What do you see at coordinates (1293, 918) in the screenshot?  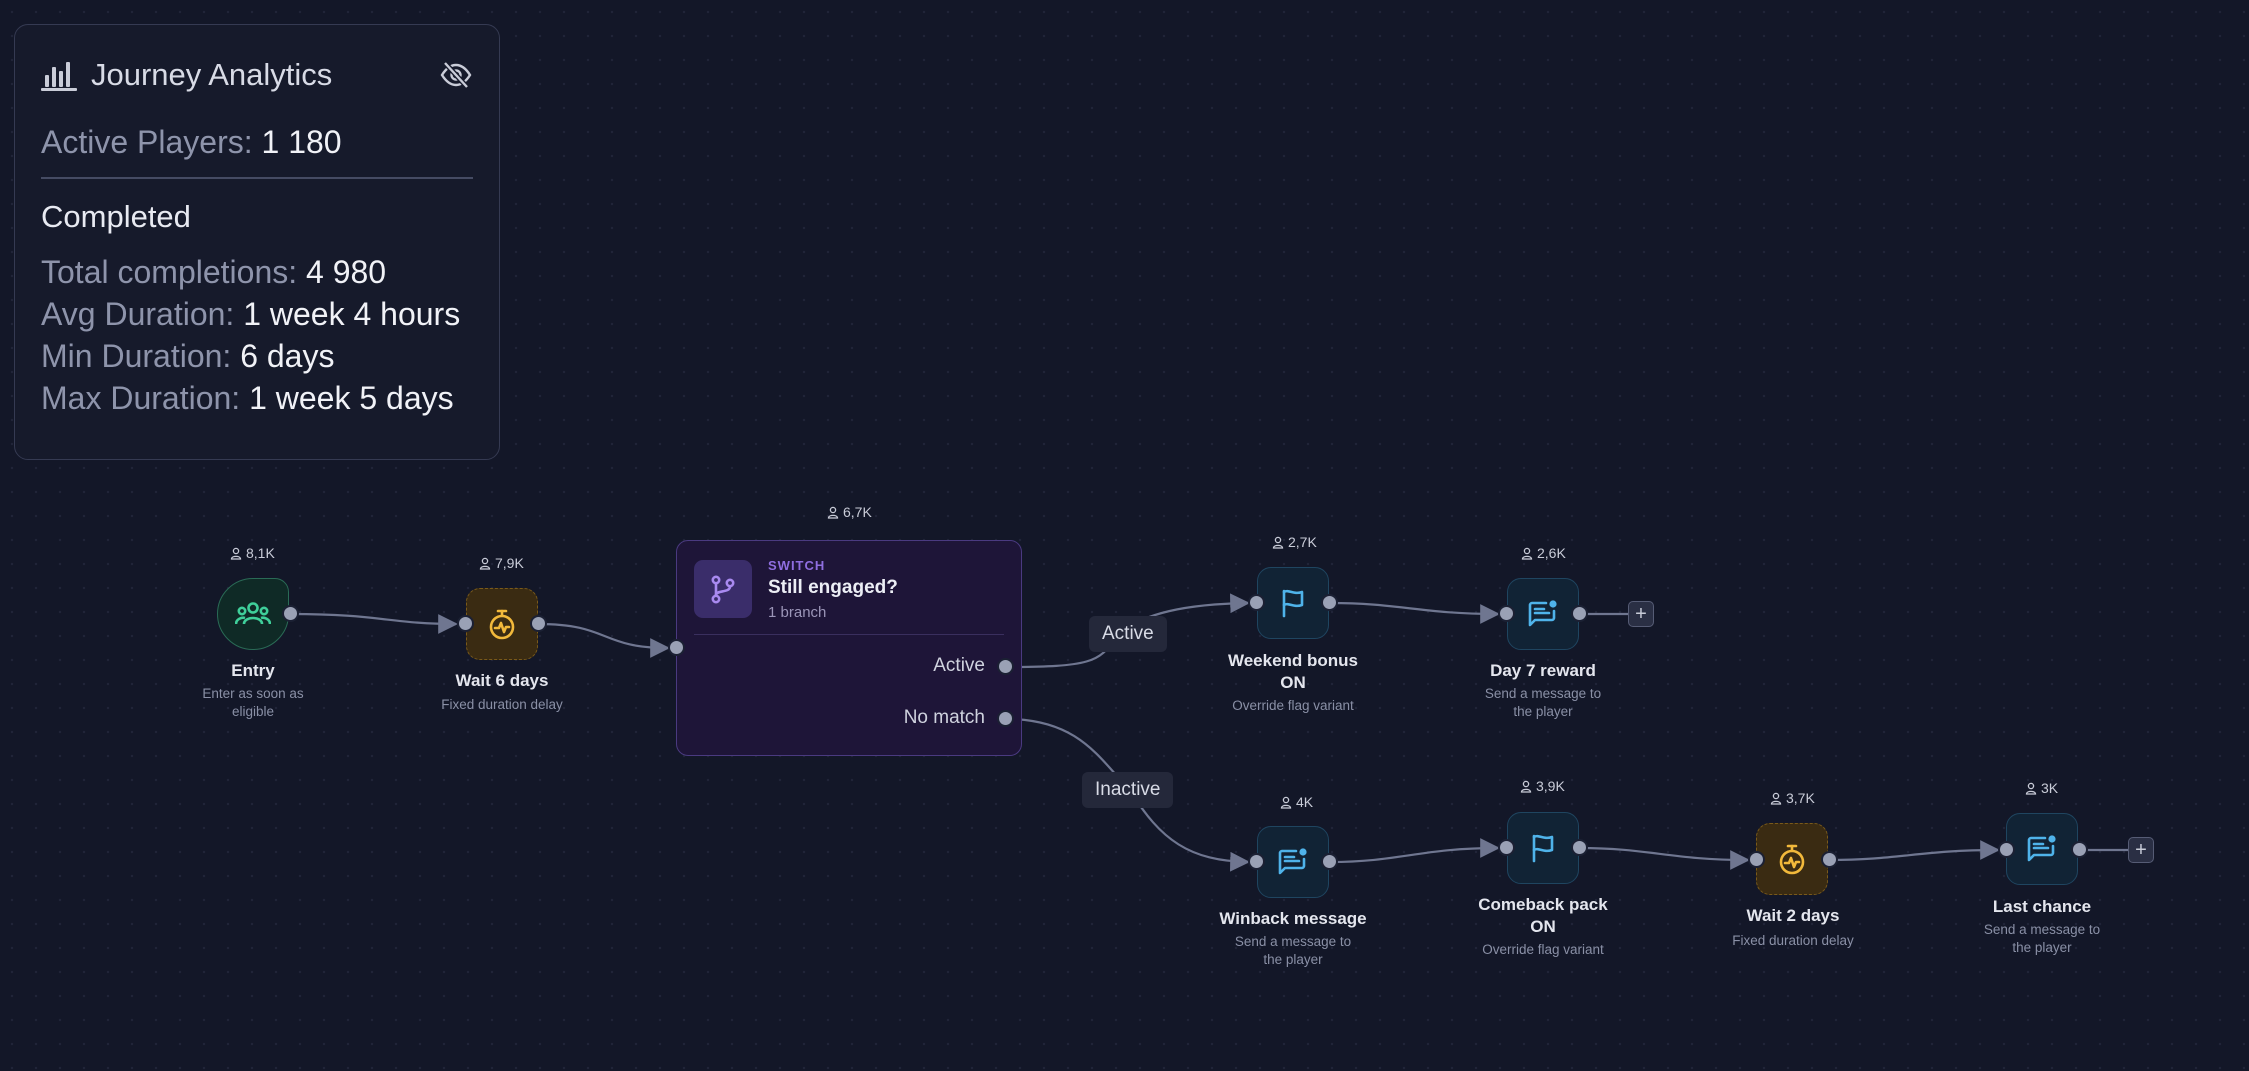 I see `winback-message-title: Winback message` at bounding box center [1293, 918].